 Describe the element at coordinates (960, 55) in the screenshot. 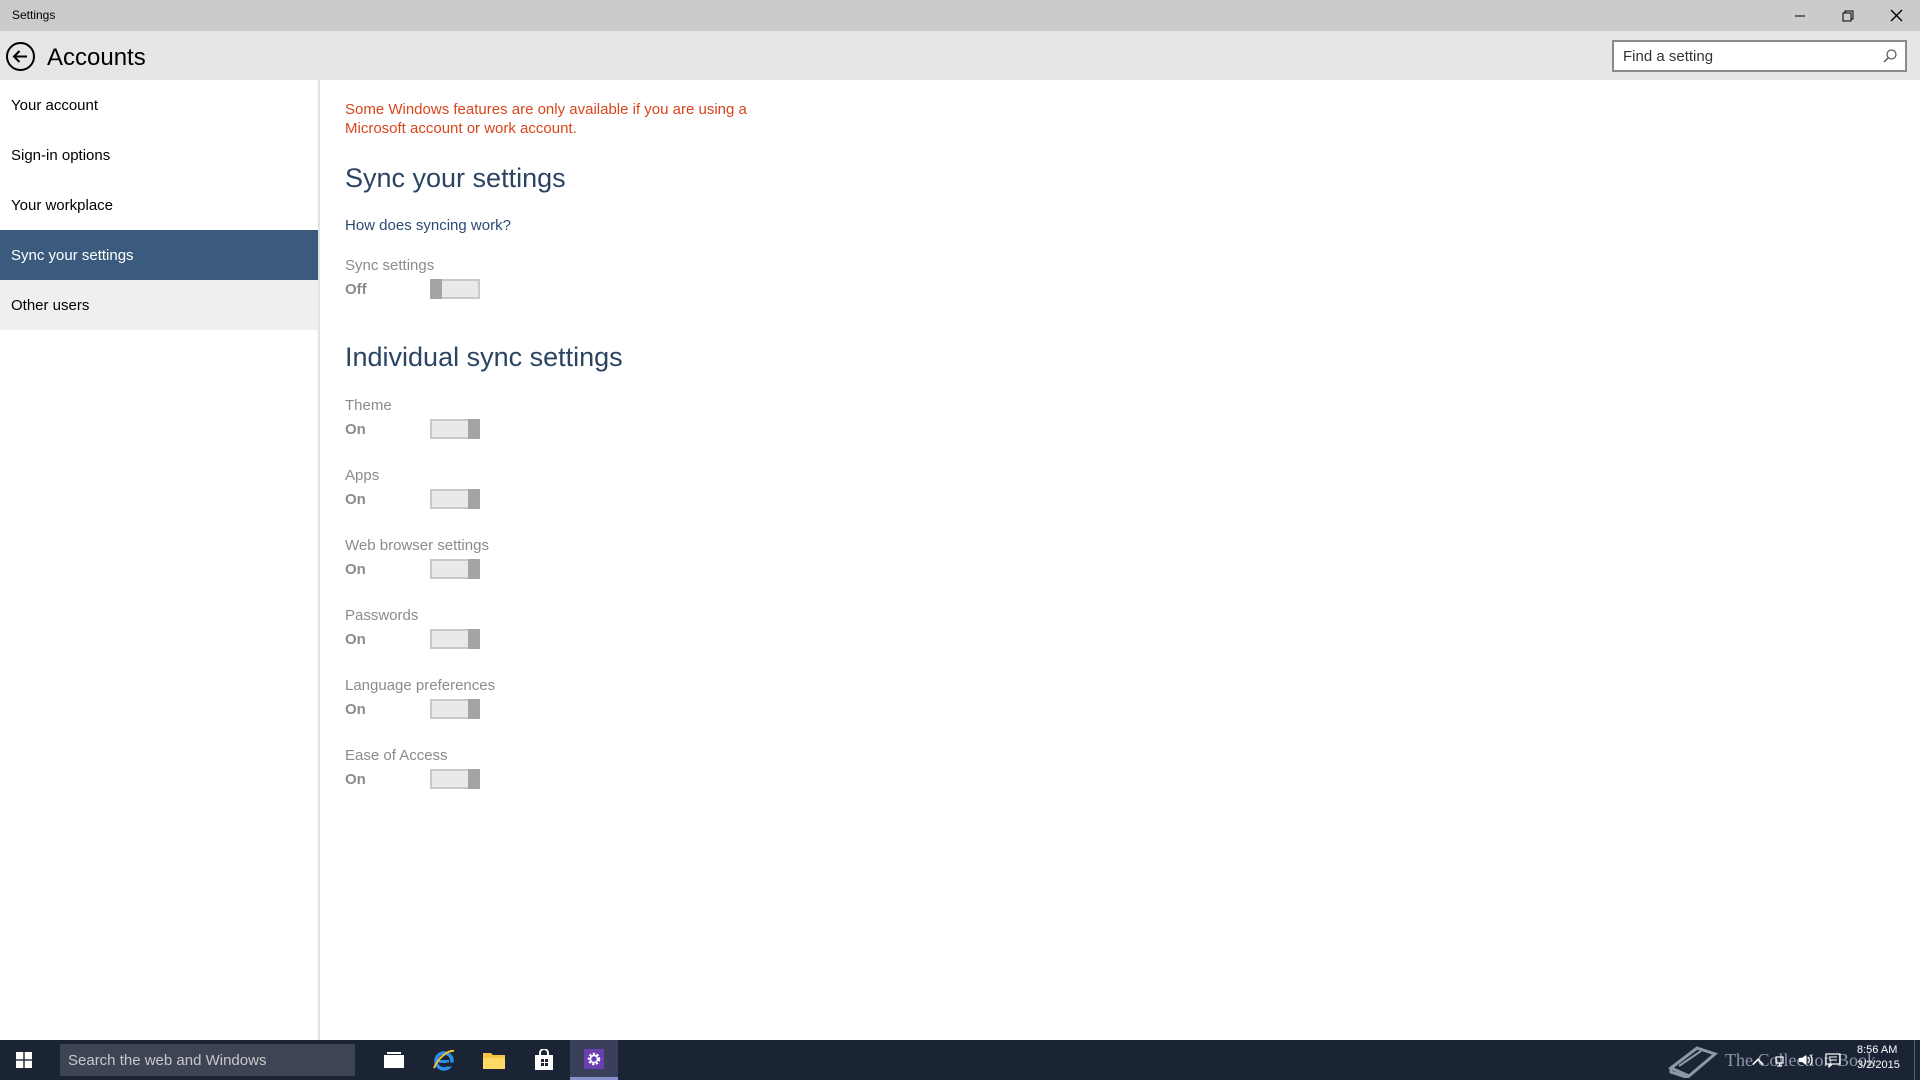

I see `header: Accounts` at that location.